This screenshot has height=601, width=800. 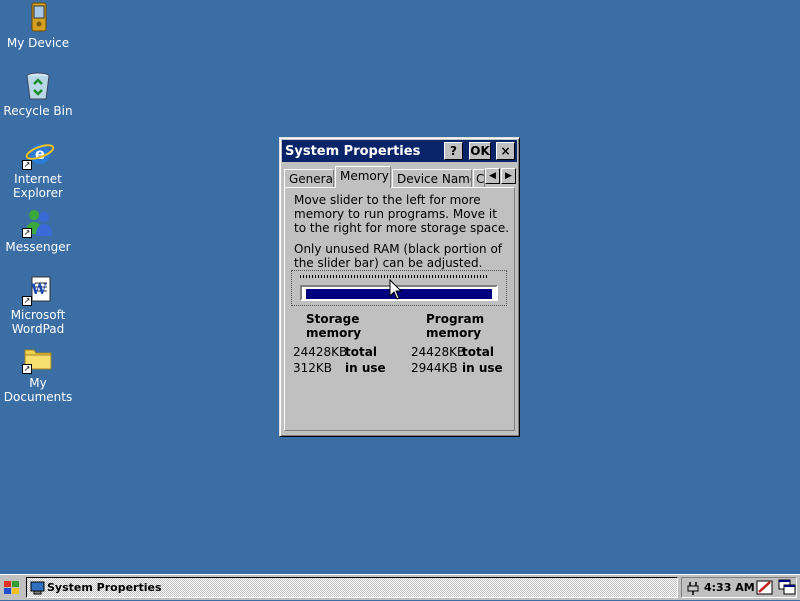 What do you see at coordinates (394, 276) in the screenshot?
I see `slider-ticks` at bounding box center [394, 276].